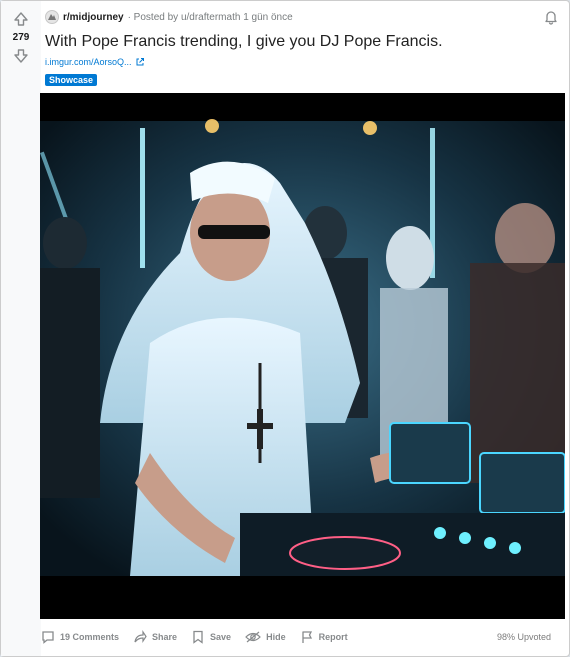  What do you see at coordinates (198, 637) in the screenshot?
I see `save-icon` at bounding box center [198, 637].